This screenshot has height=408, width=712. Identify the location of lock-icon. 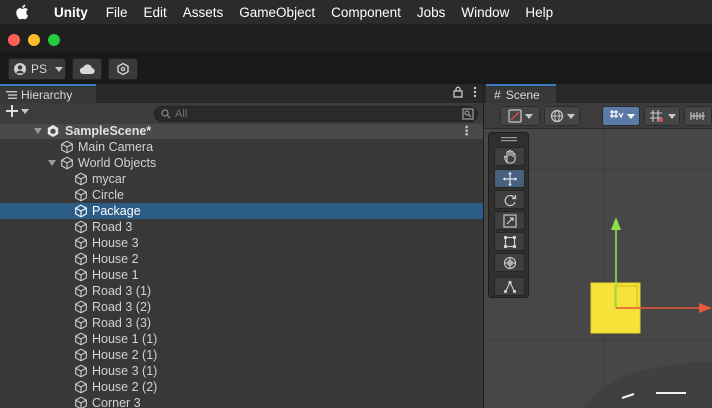
(458, 92).